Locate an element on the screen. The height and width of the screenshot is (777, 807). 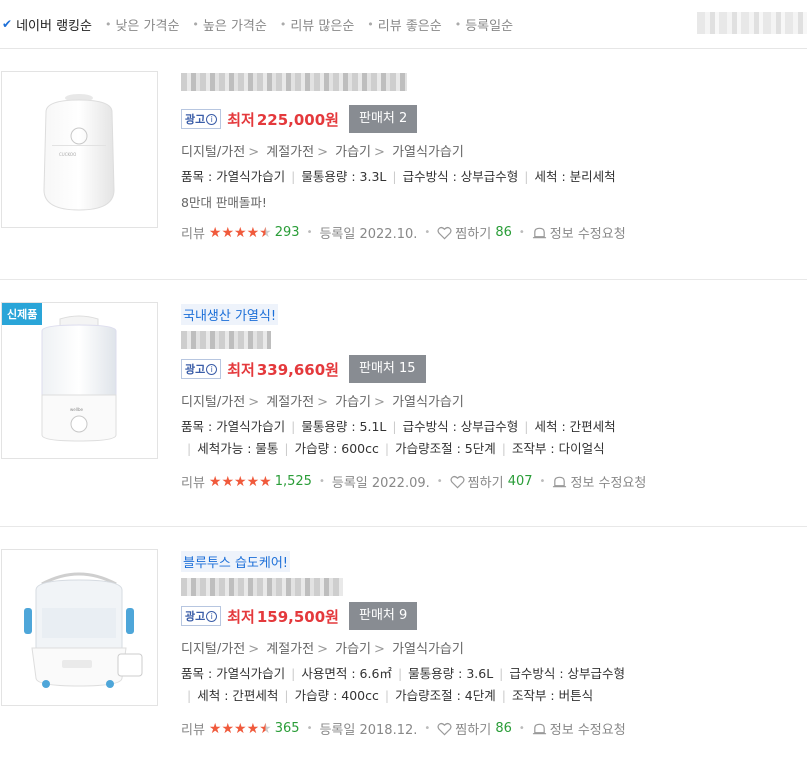
registered-date: 등록일 2018.12. is located at coordinates (368, 730).